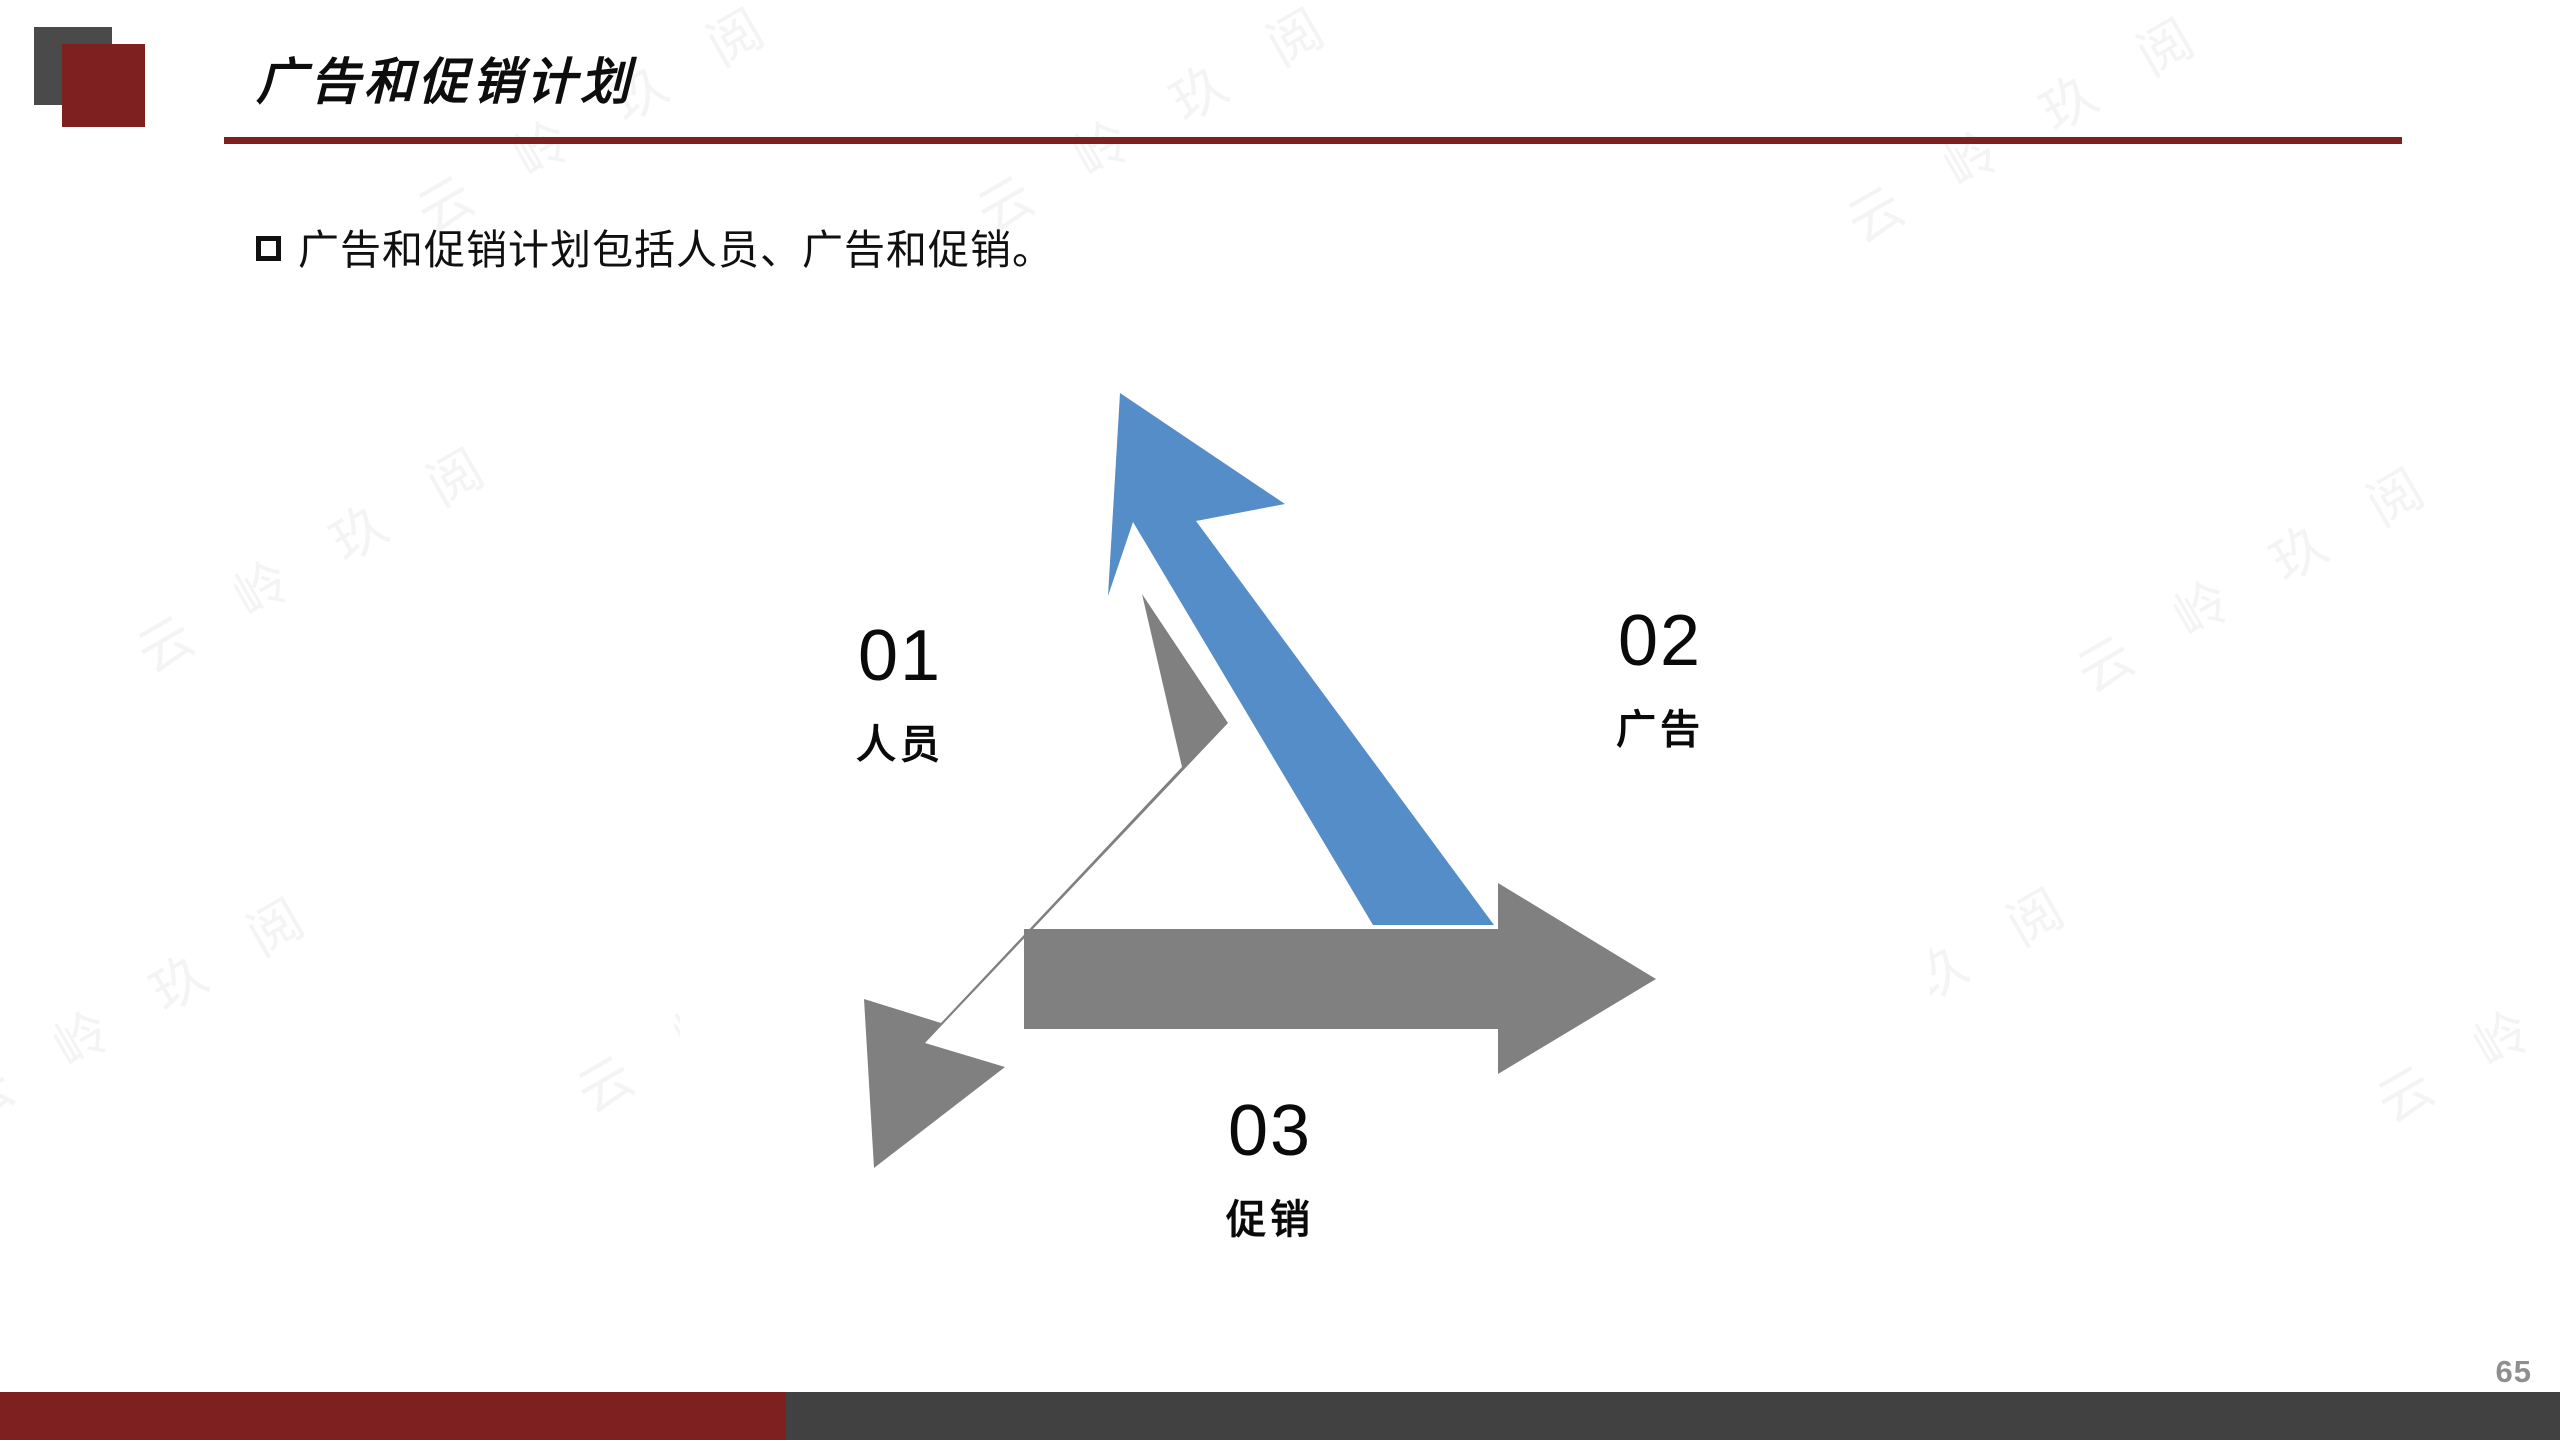  What do you see at coordinates (900, 744) in the screenshot?
I see `step-name-01: 人员` at bounding box center [900, 744].